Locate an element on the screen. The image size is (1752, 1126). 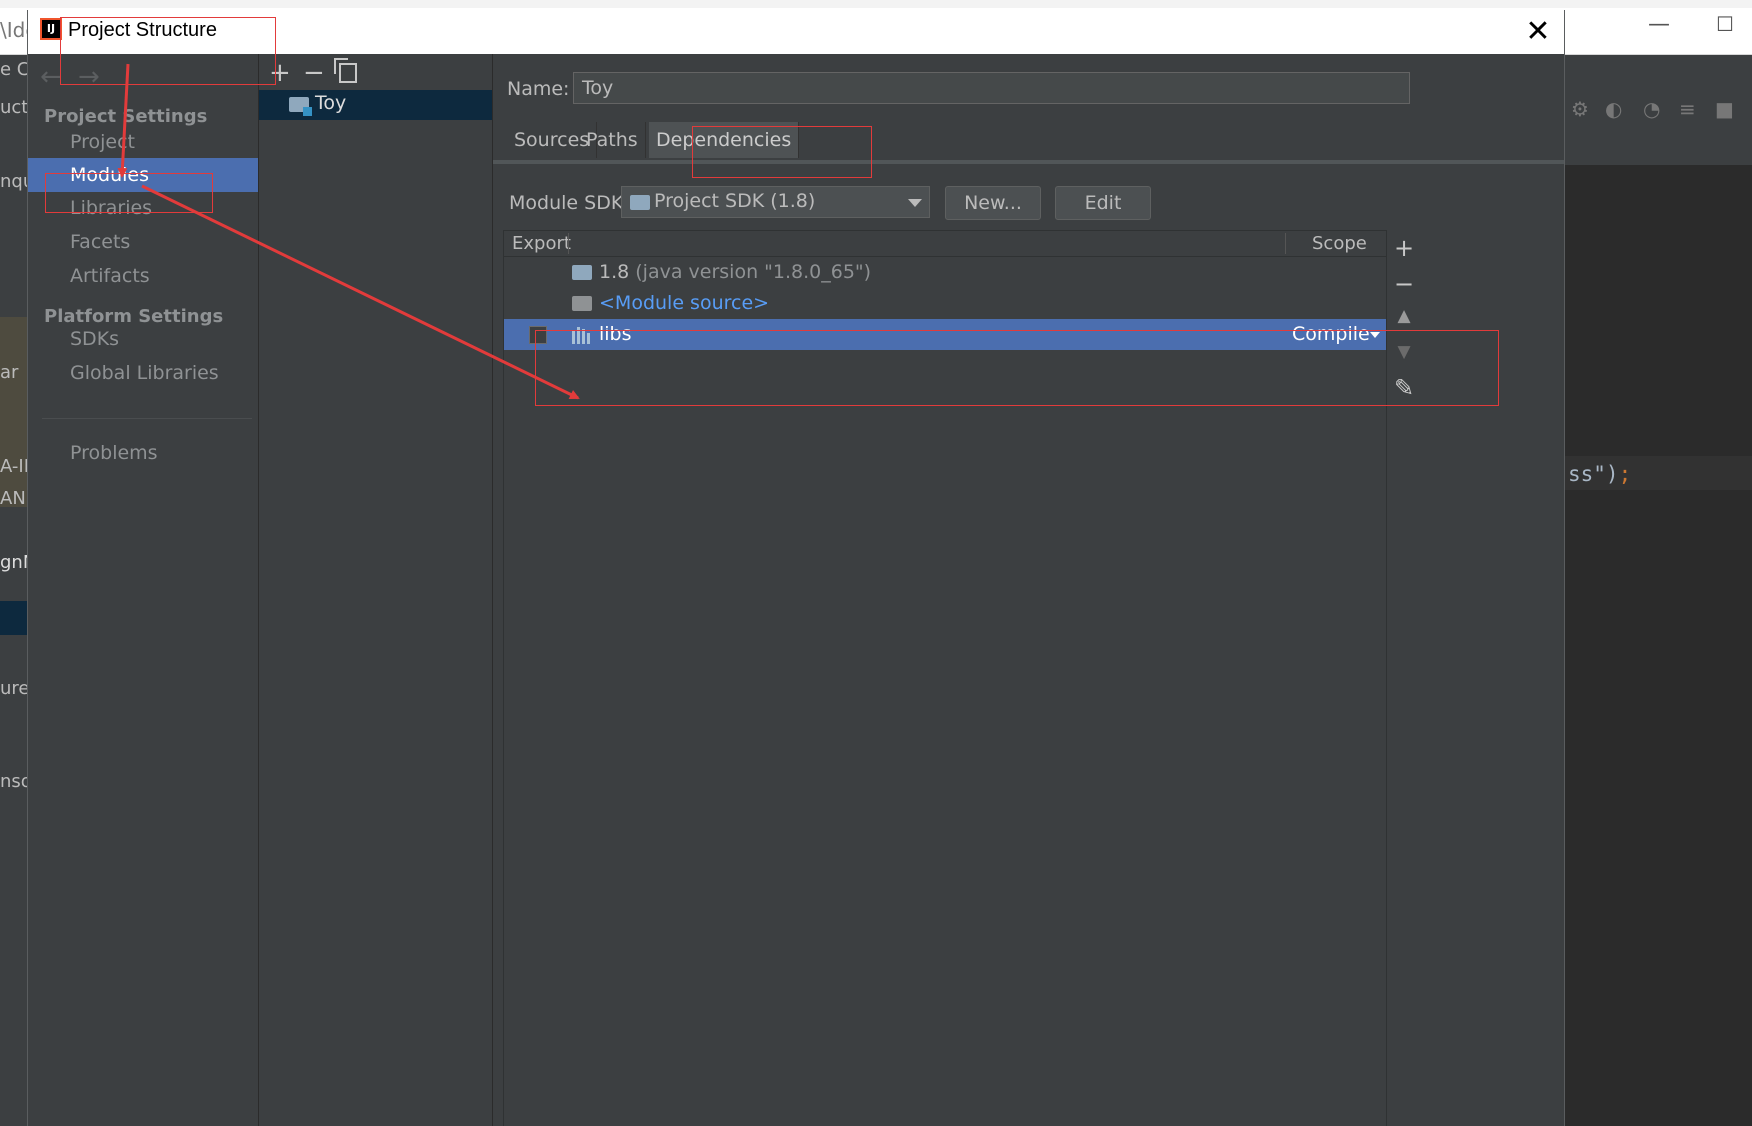
annotation-arrow-down is located at coordinates (123, 120).